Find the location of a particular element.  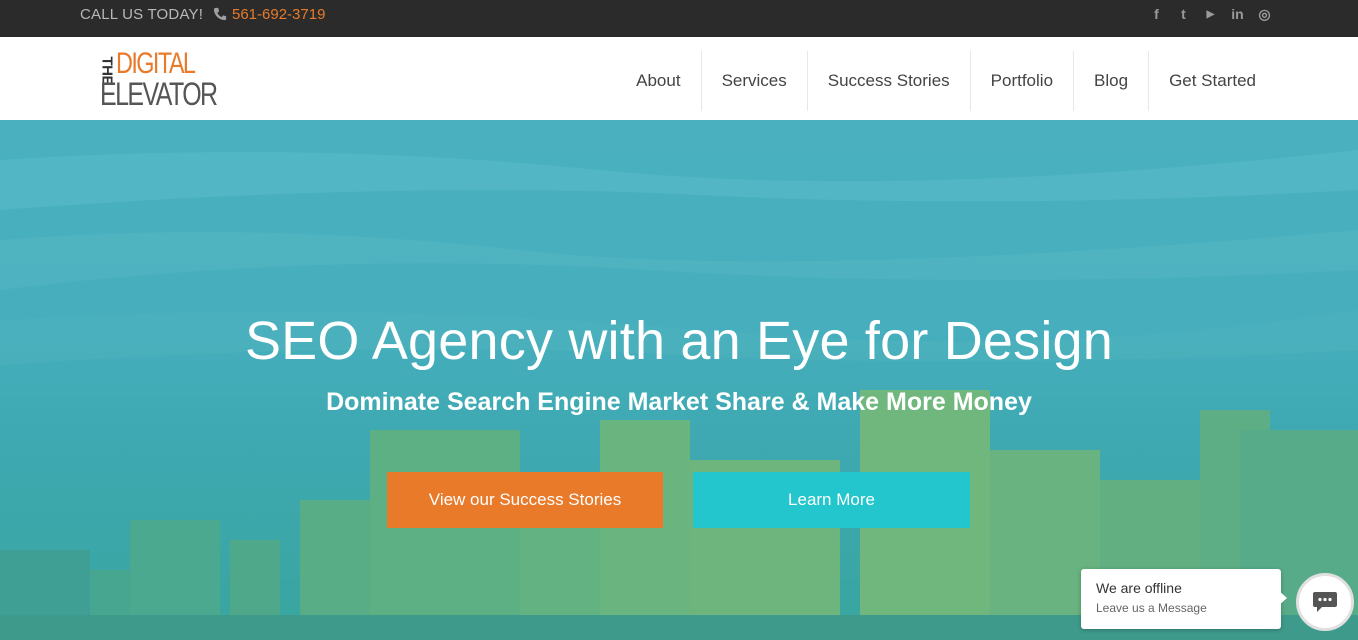

logo-digital: DIGITAL is located at coordinates (156, 63).